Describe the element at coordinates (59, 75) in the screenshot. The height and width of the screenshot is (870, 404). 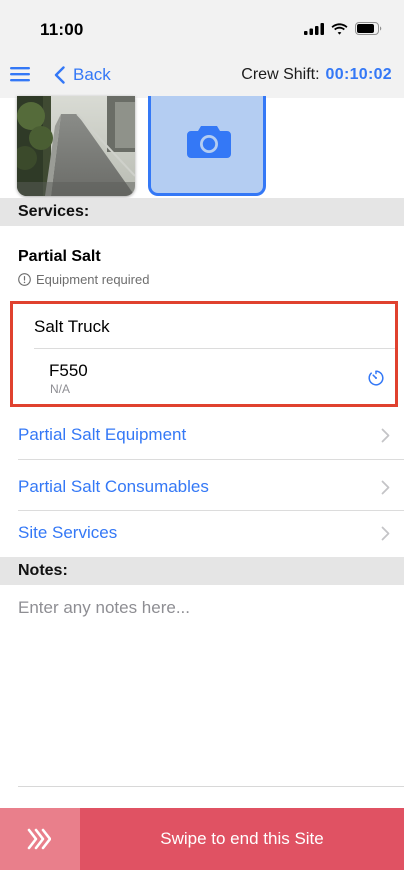
I see `chevron-left-icon` at that location.